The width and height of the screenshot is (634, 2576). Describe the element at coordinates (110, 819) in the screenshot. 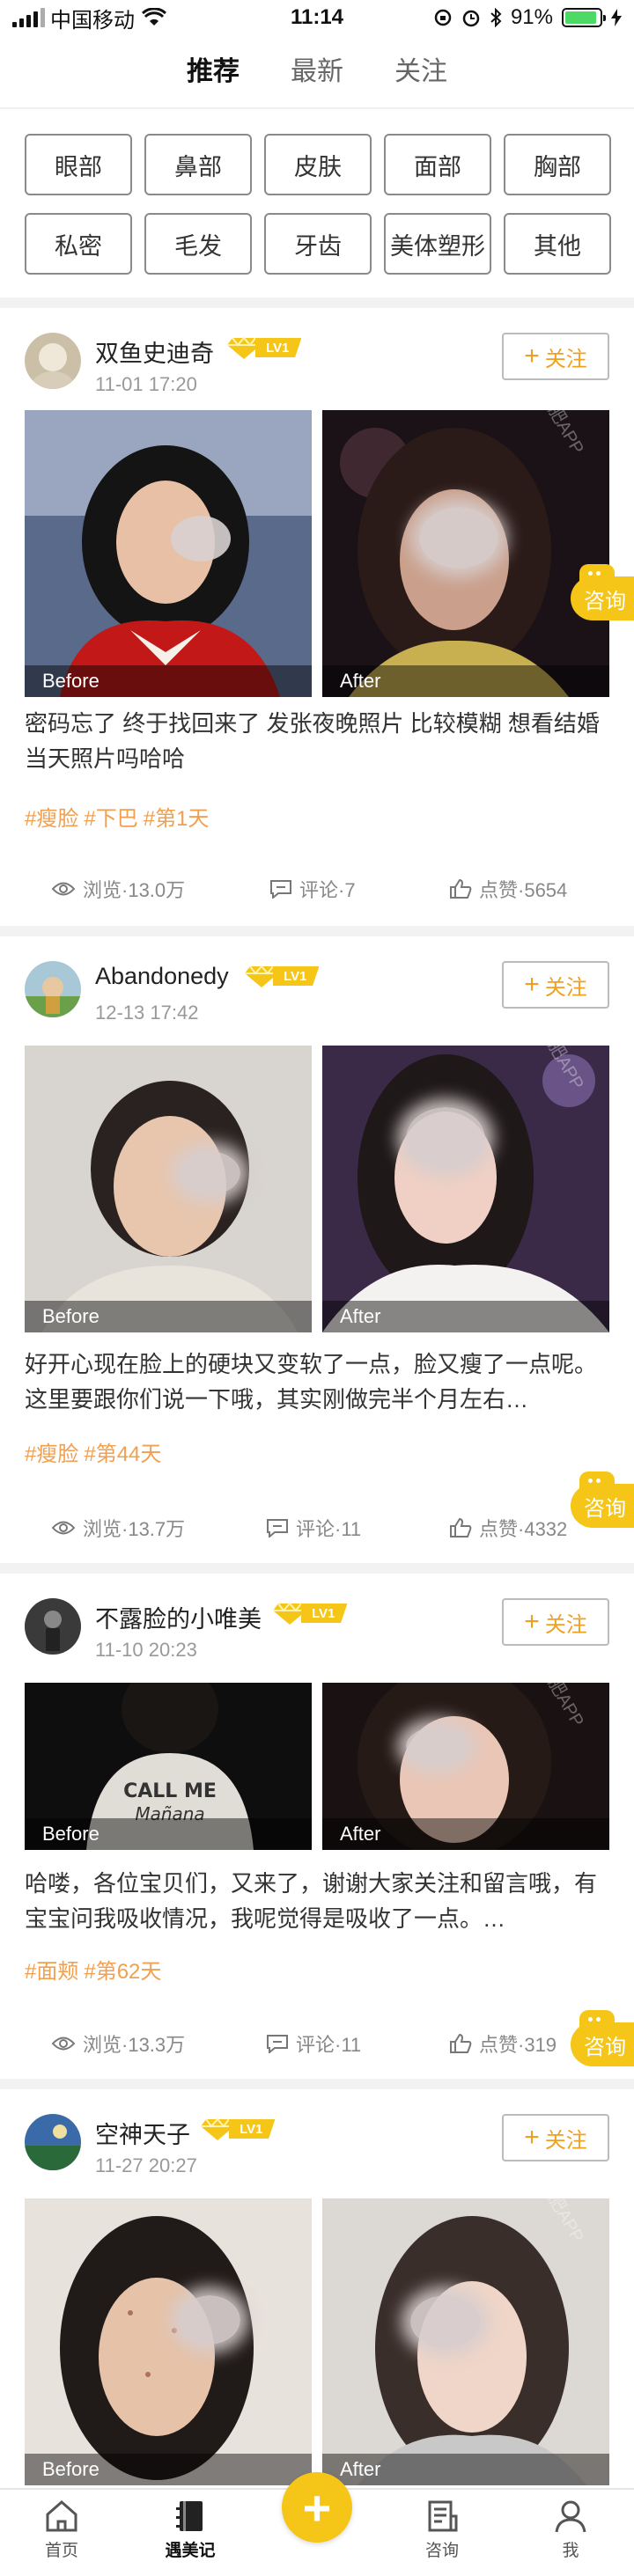

I see `tag: #下巴` at that location.